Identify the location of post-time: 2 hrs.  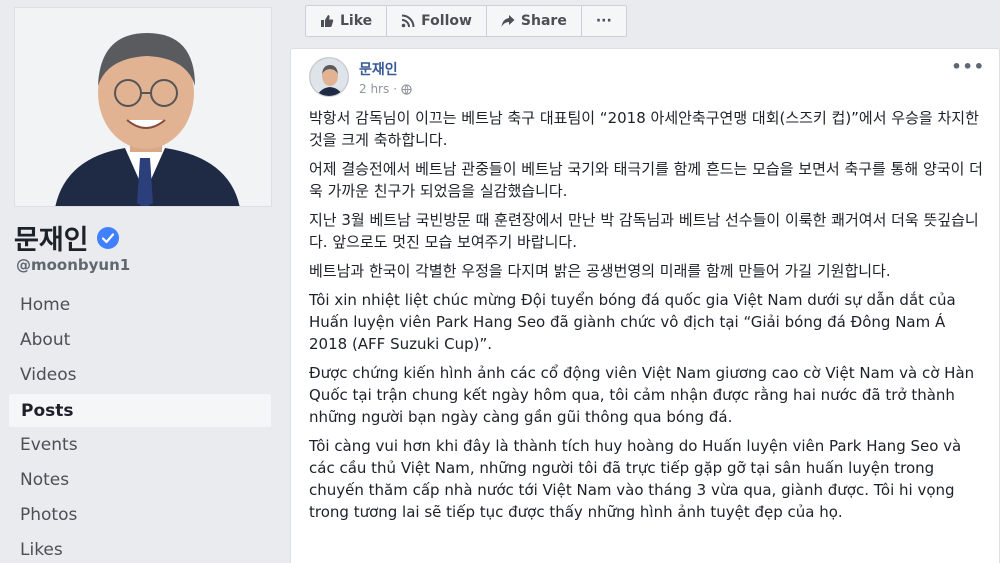
(374, 89).